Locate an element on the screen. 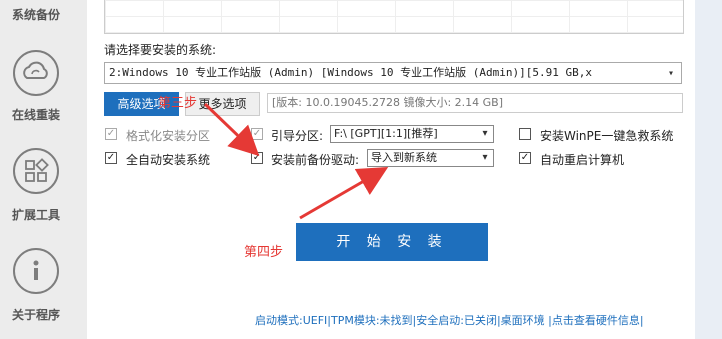  right-edge-panel is located at coordinates (708, 169).